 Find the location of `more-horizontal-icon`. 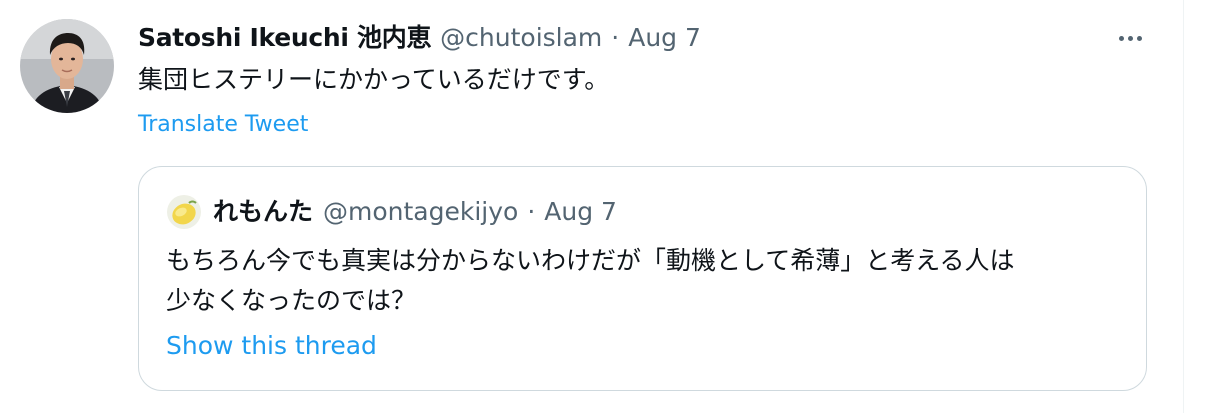

more-horizontal-icon is located at coordinates (1130, 38).